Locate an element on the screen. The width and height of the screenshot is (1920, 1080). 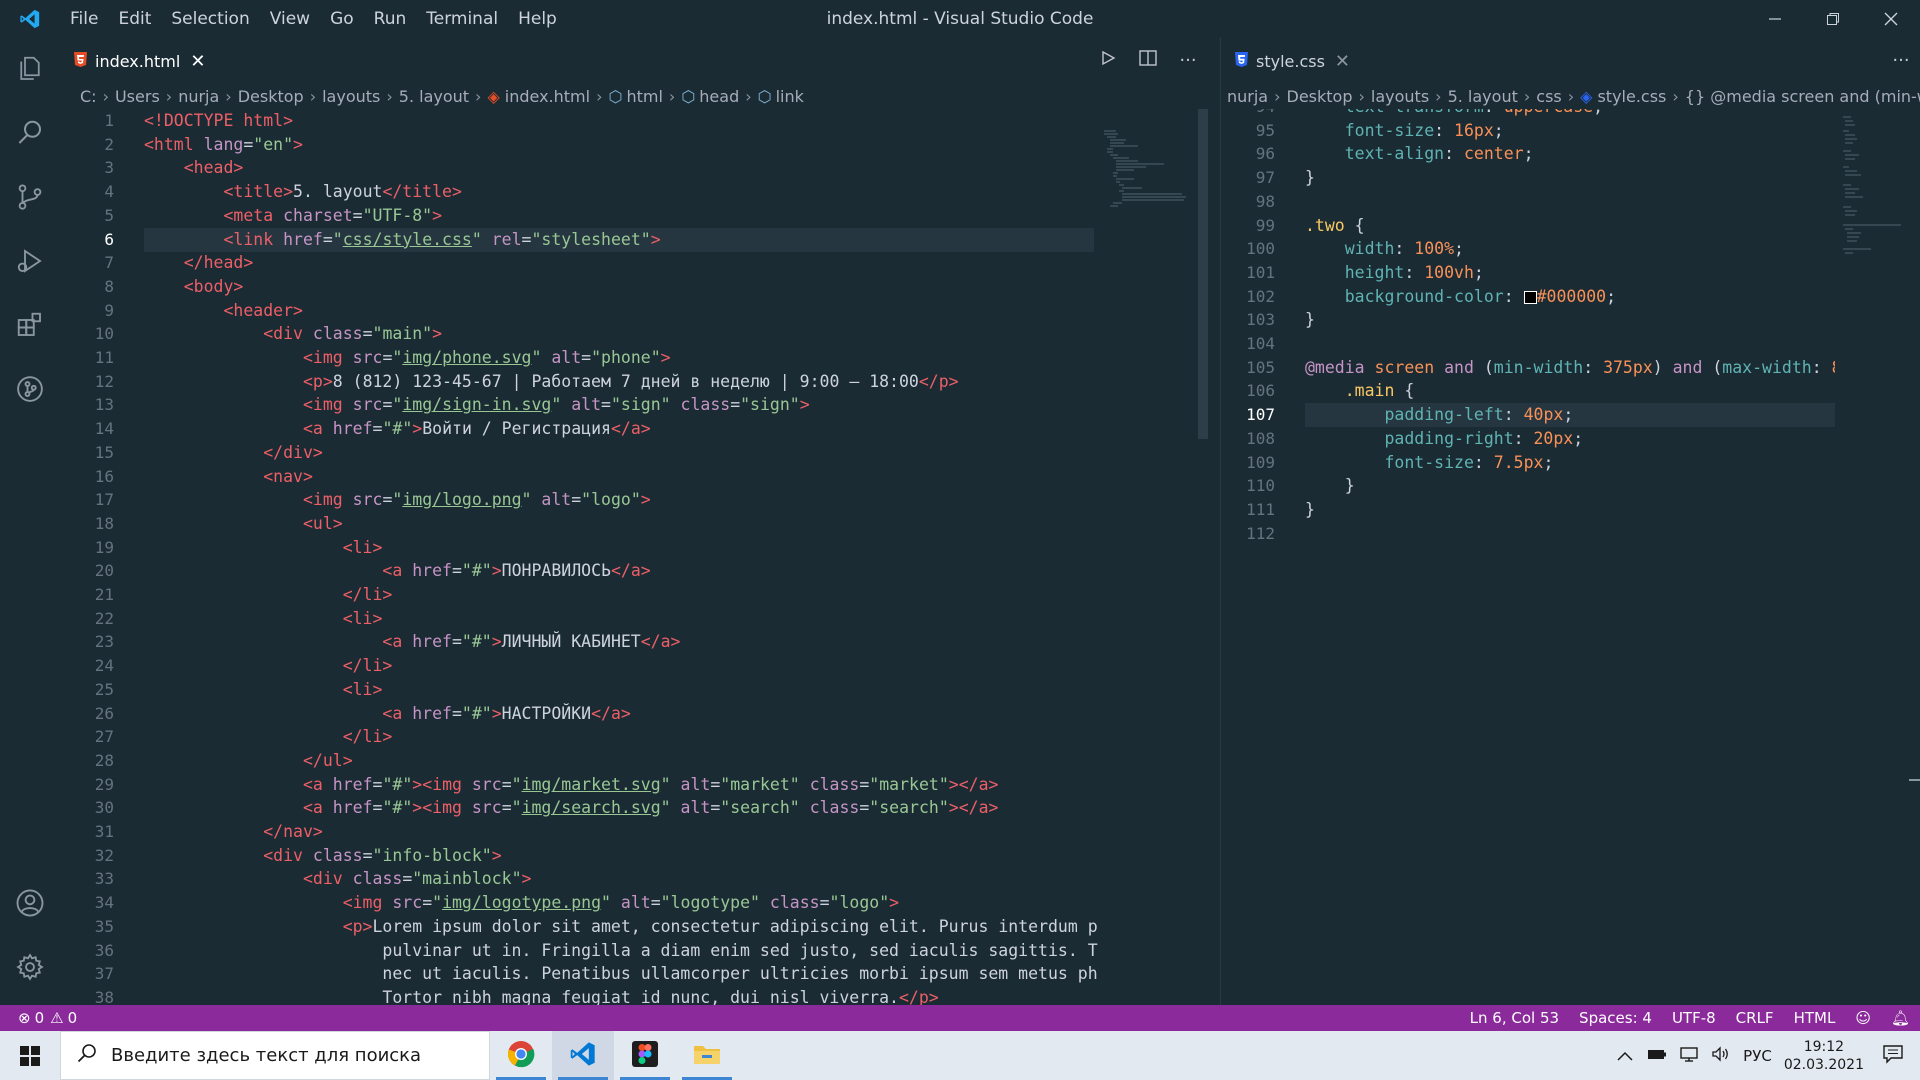
breadcrumb-item: link is located at coordinates (790, 96).